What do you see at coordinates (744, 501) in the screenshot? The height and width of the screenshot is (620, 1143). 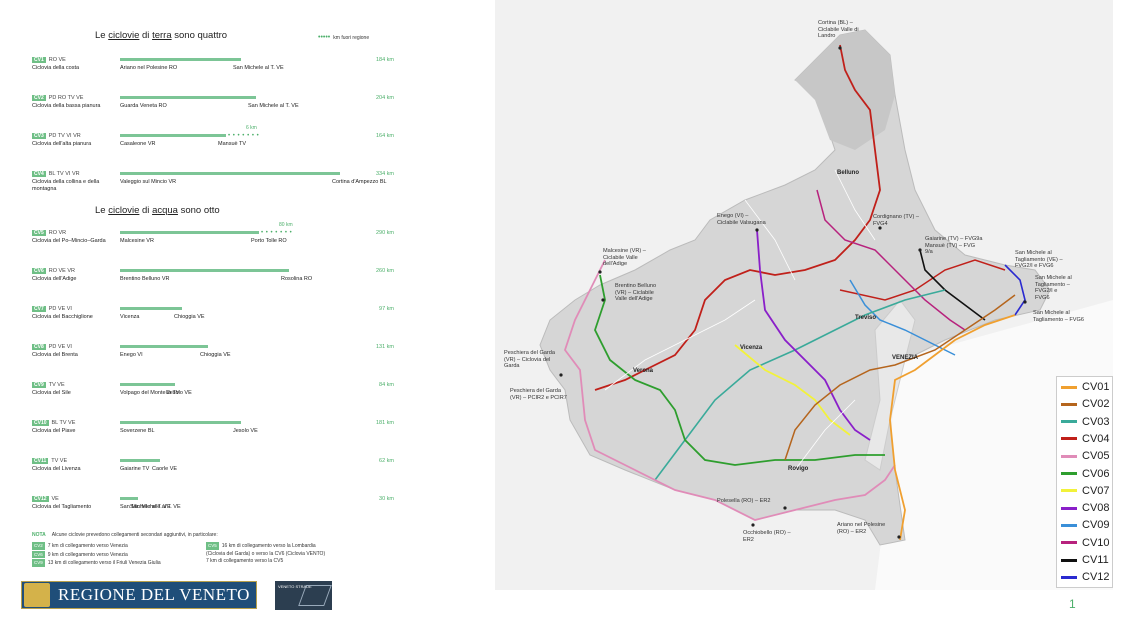 I see `label-polesella: Polesella (RO) – ER2` at bounding box center [744, 501].